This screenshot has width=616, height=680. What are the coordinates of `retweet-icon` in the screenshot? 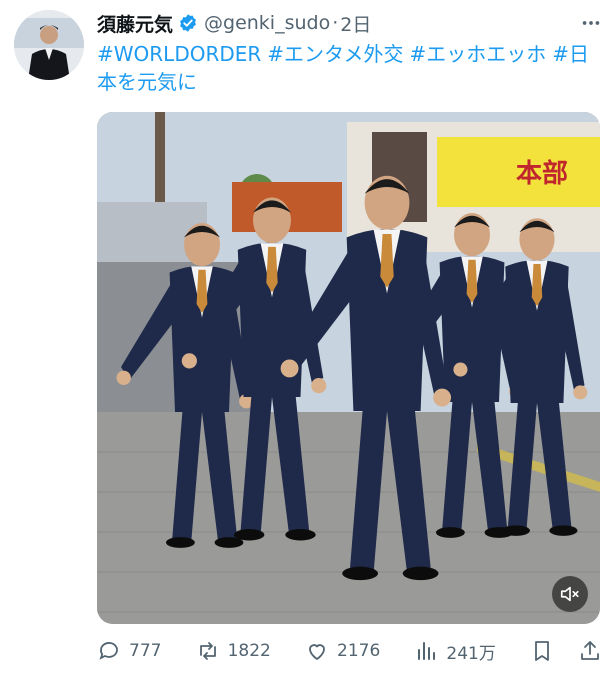 It's located at (207, 651).